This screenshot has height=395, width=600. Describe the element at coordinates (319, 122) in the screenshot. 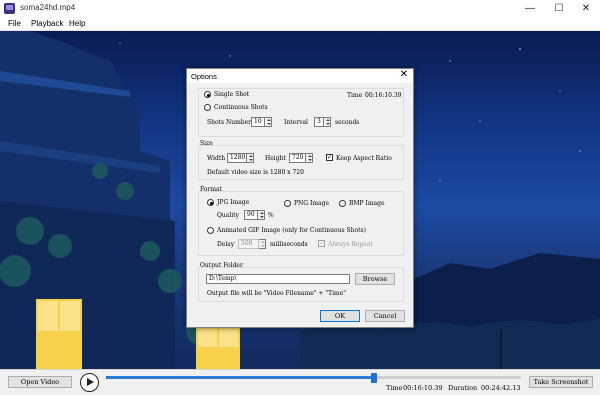

I see `interval-input: 3` at that location.